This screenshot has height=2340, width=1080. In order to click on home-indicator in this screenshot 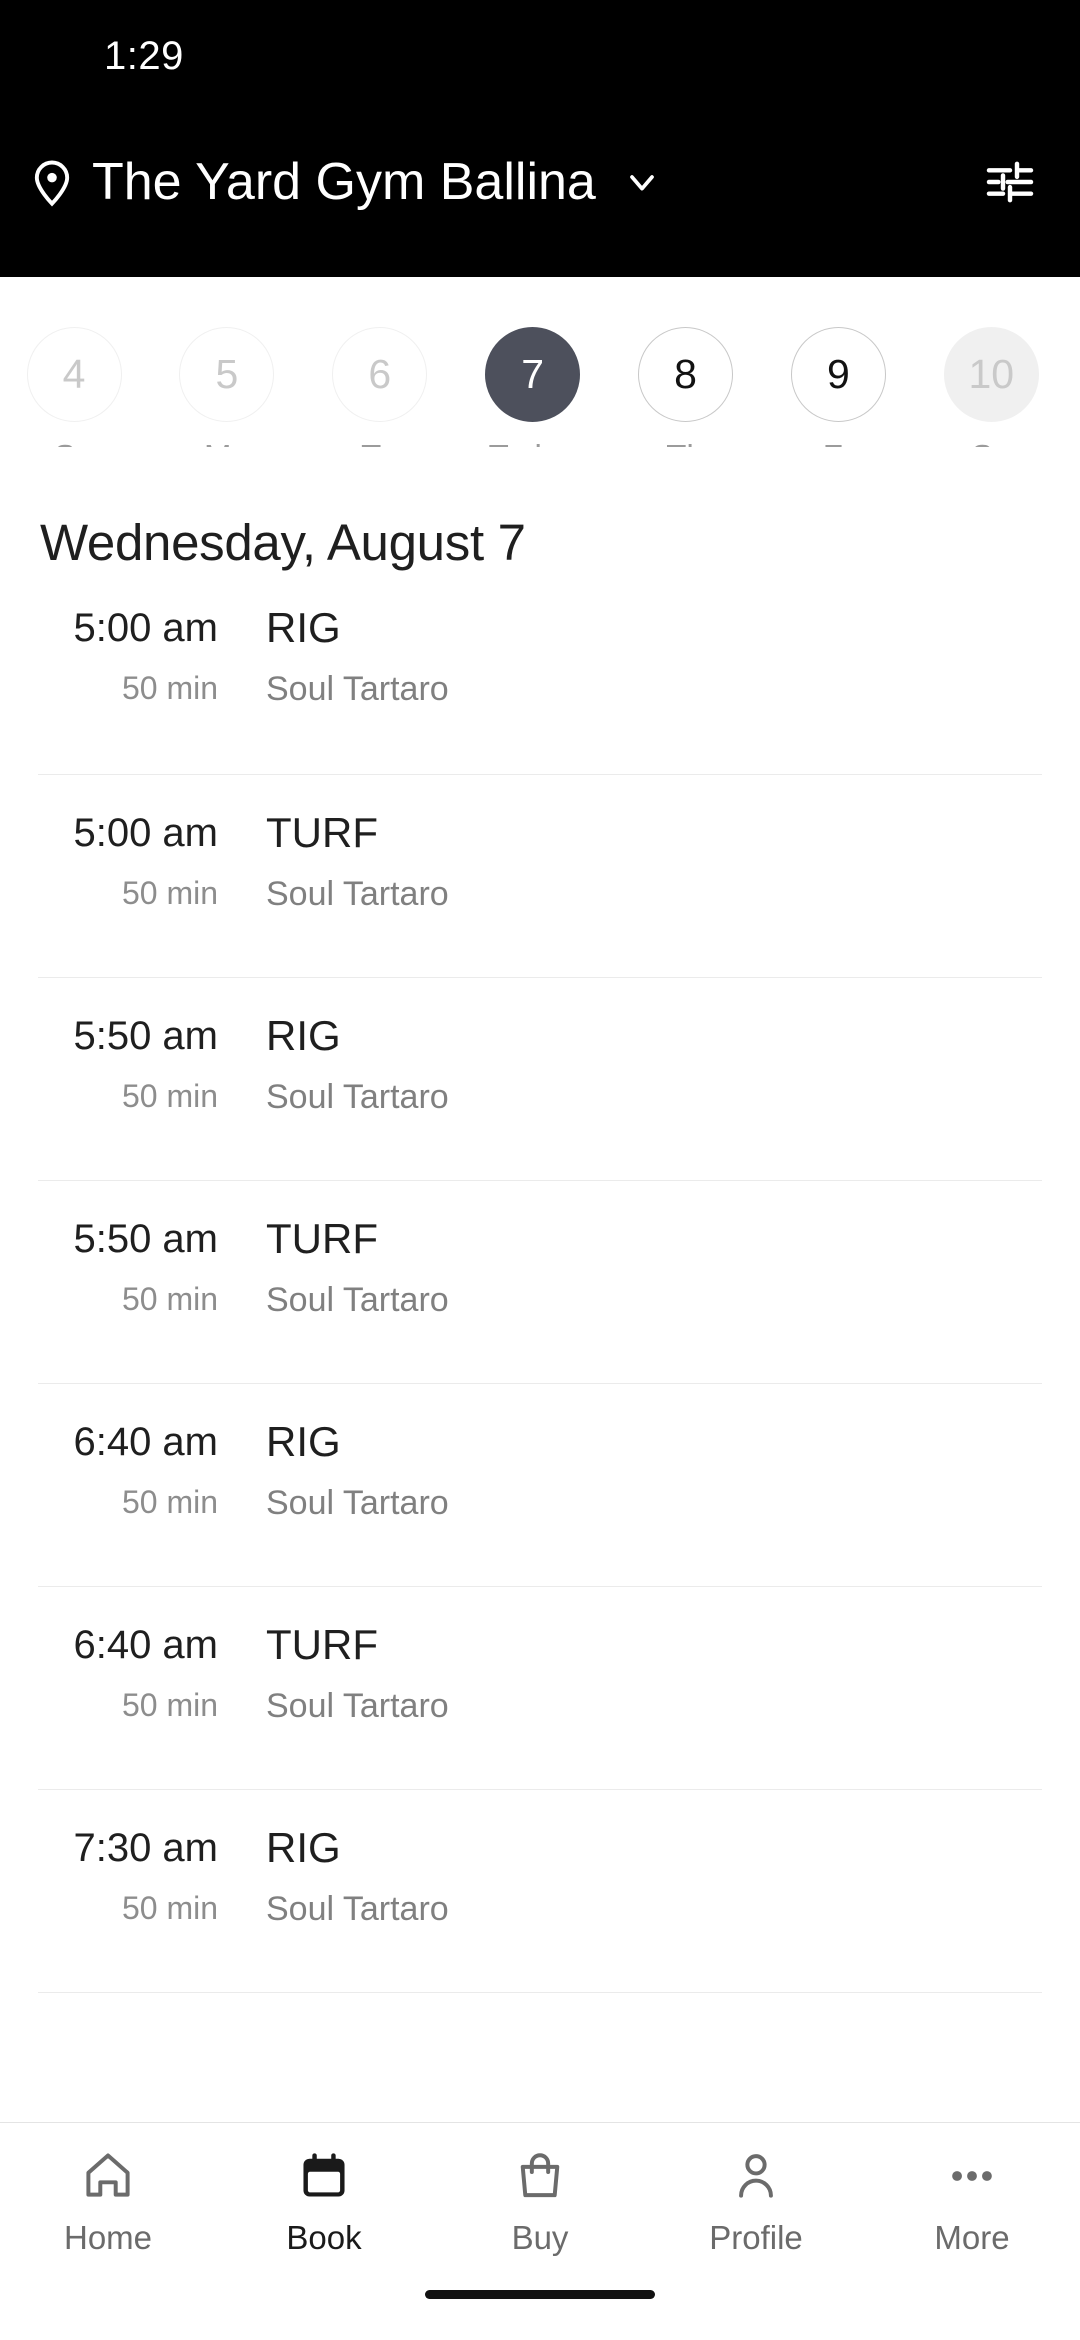, I will do `click(540, 2294)`.